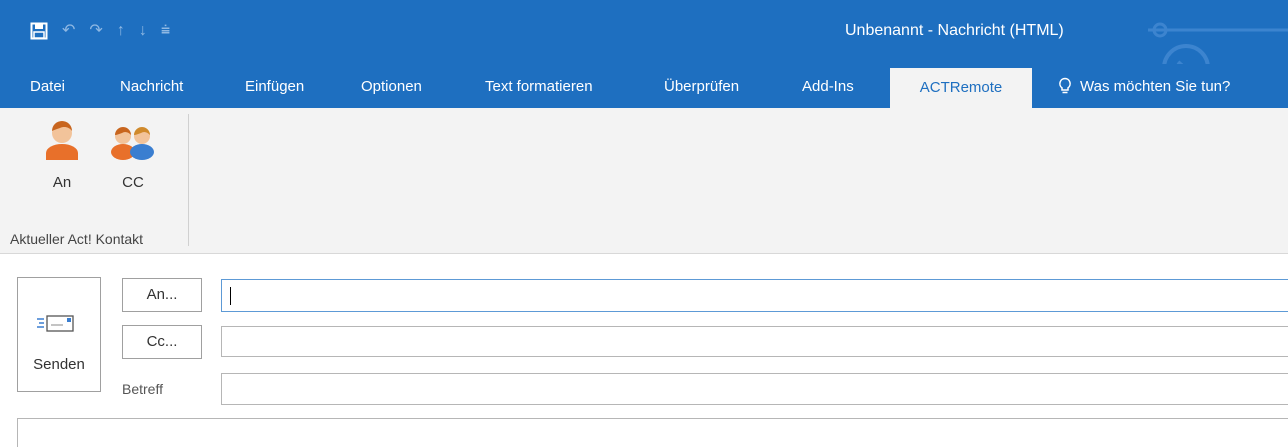 Image resolution: width=1288 pixels, height=447 pixels. What do you see at coordinates (230, 296) in the screenshot?
I see `text-caret` at bounding box center [230, 296].